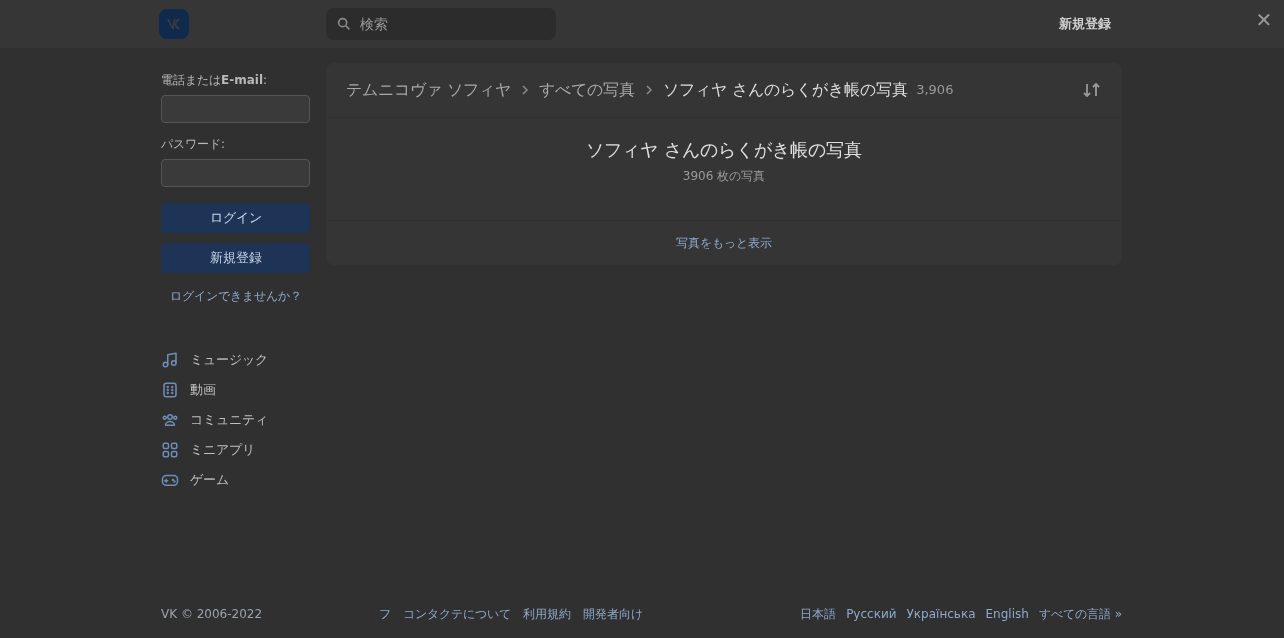  What do you see at coordinates (1085, 24) in the screenshot?
I see `signup-link: 新規登録` at bounding box center [1085, 24].